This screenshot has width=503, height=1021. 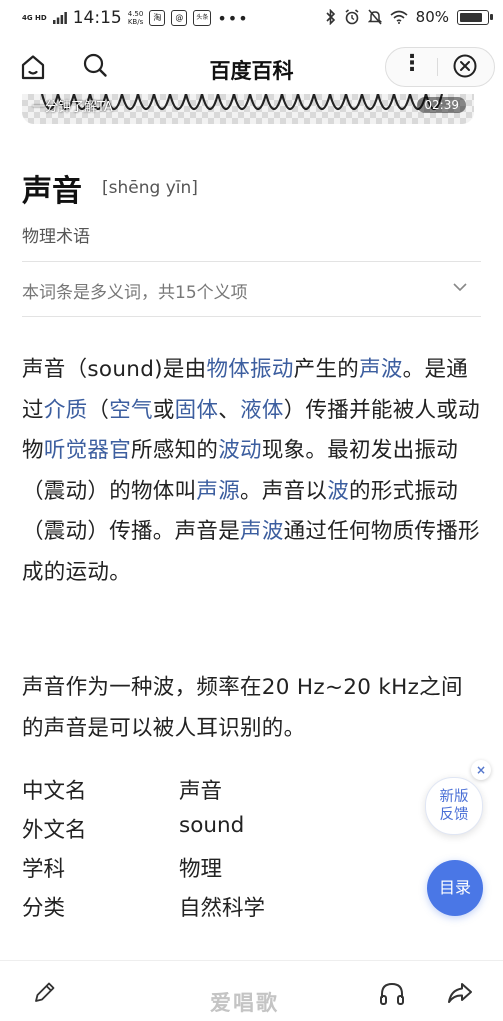 I want to click on info-value: 声音, so click(x=201, y=791).